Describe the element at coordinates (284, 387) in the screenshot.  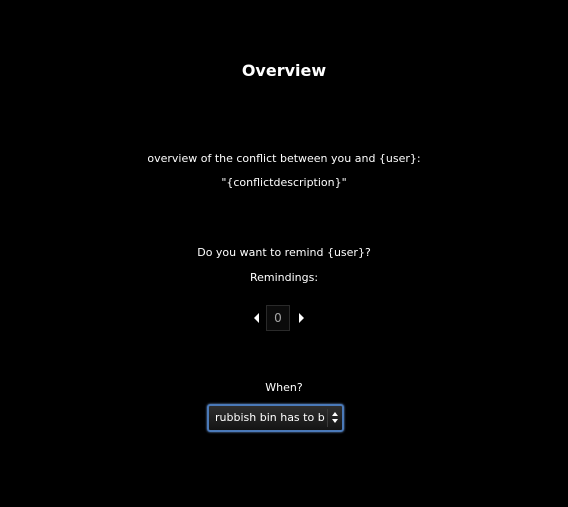
I see `when-label: When?` at that location.